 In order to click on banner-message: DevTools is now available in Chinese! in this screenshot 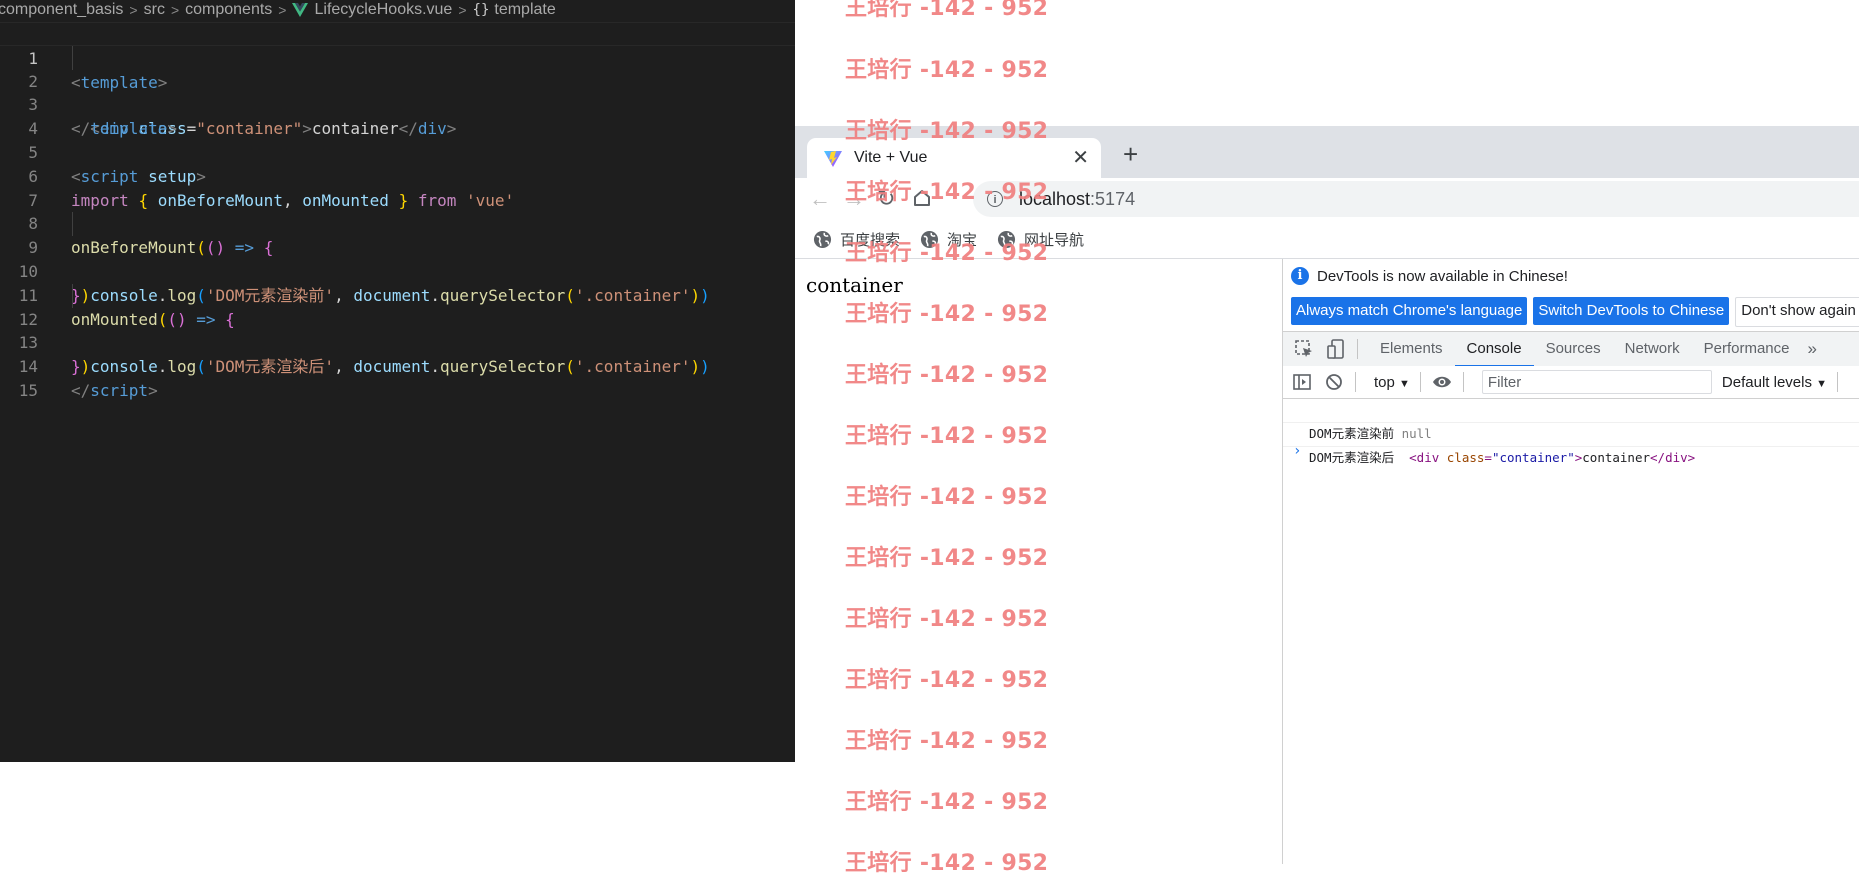, I will do `click(1442, 276)`.